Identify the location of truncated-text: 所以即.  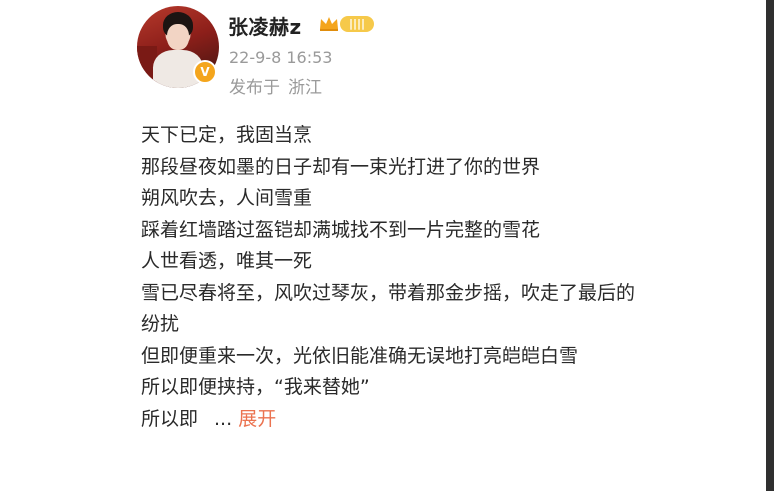
(170, 418).